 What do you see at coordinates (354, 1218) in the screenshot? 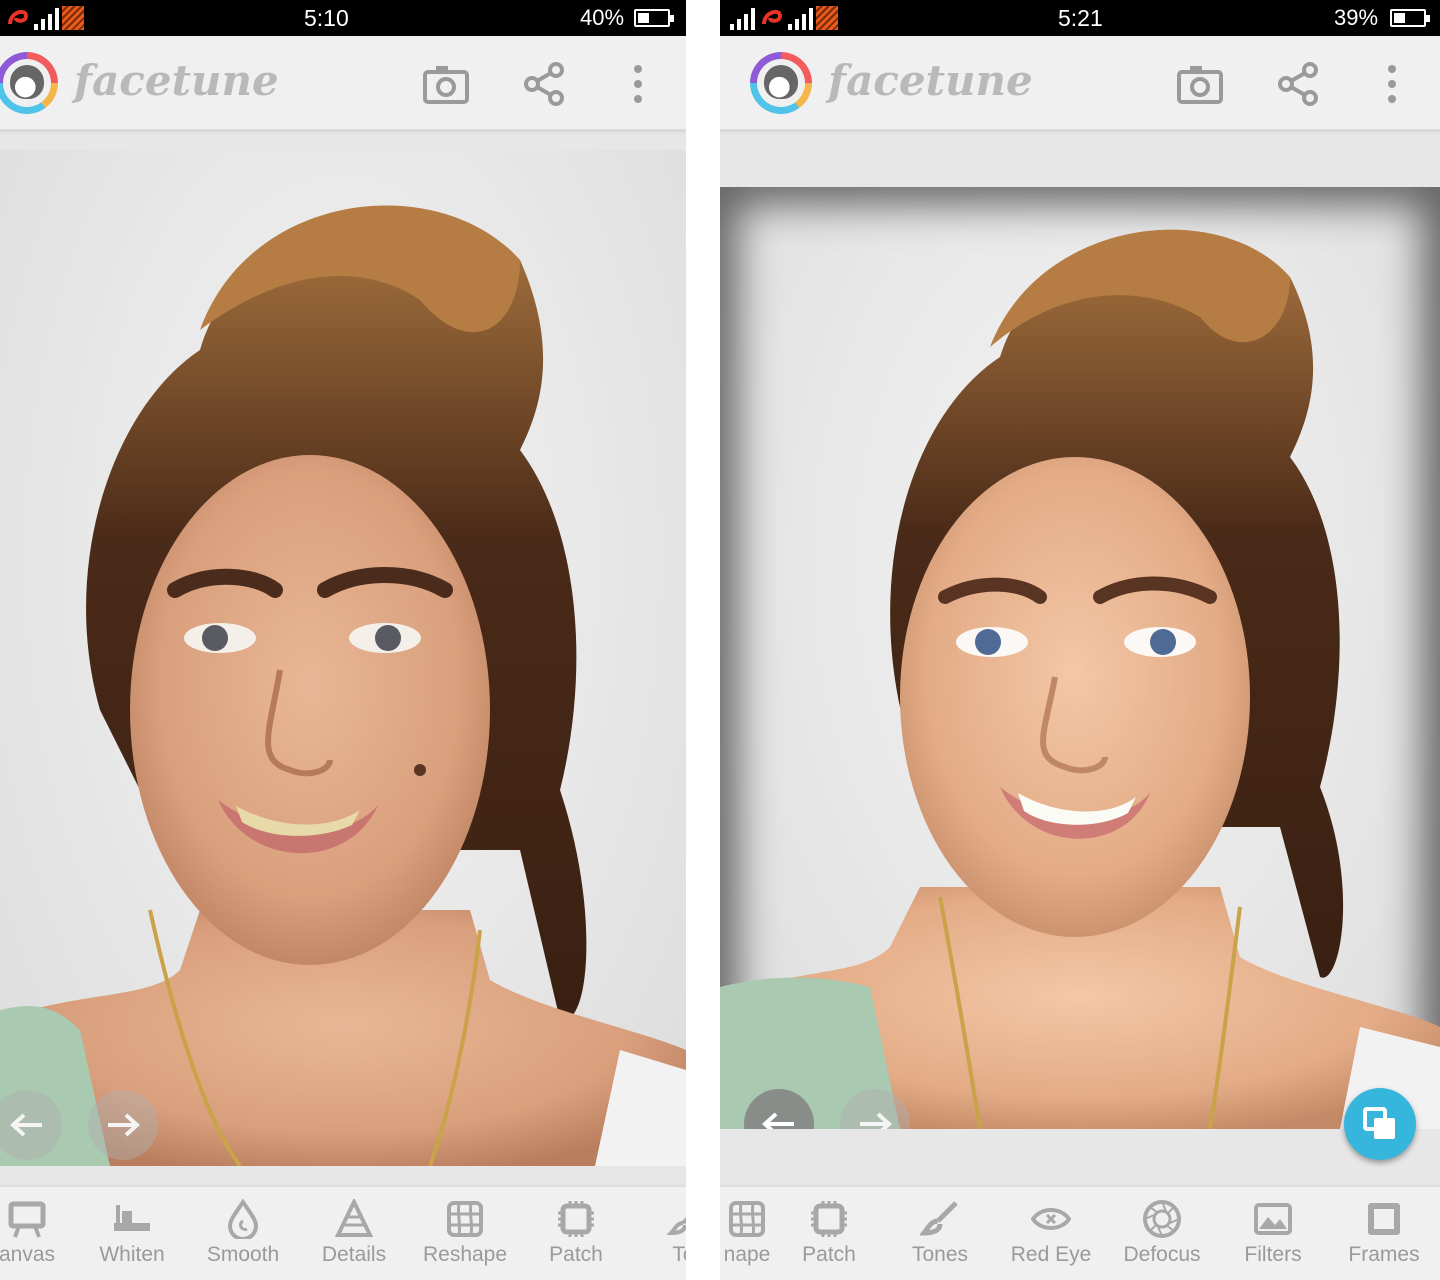
I see `details-icon` at bounding box center [354, 1218].